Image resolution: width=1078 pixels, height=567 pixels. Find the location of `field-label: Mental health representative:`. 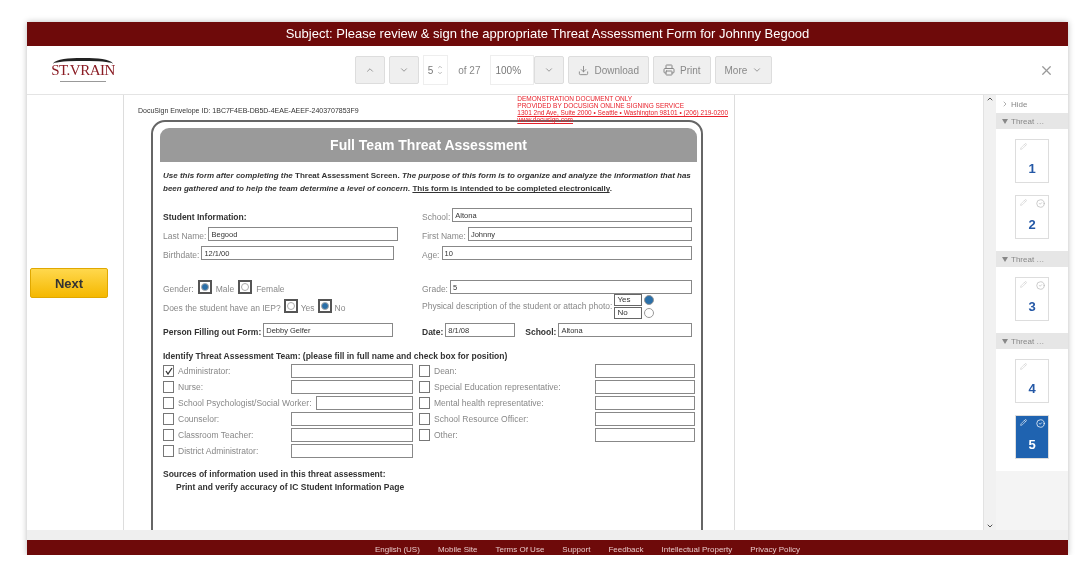

field-label: Mental health representative: is located at coordinates (489, 403).